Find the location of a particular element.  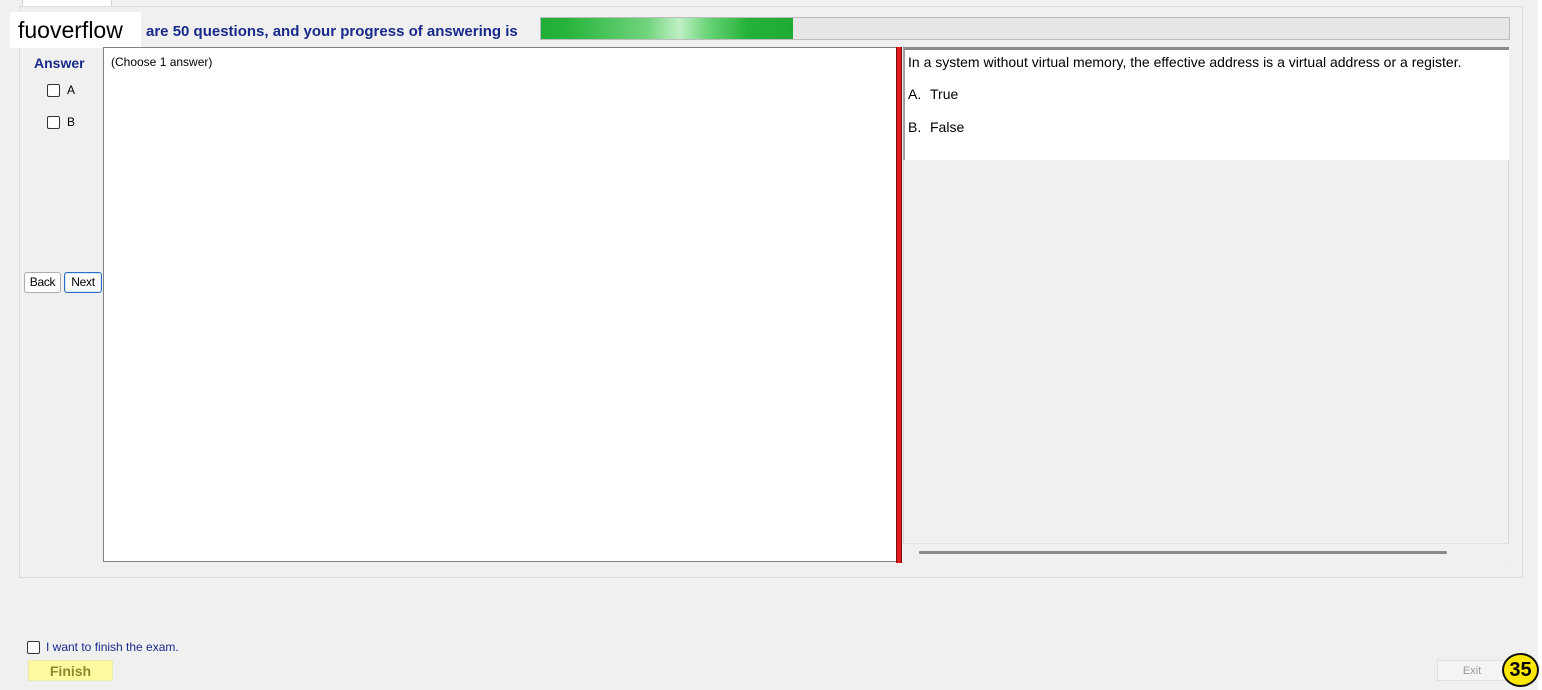

question-number-badge: 35 is located at coordinates (1520, 670).